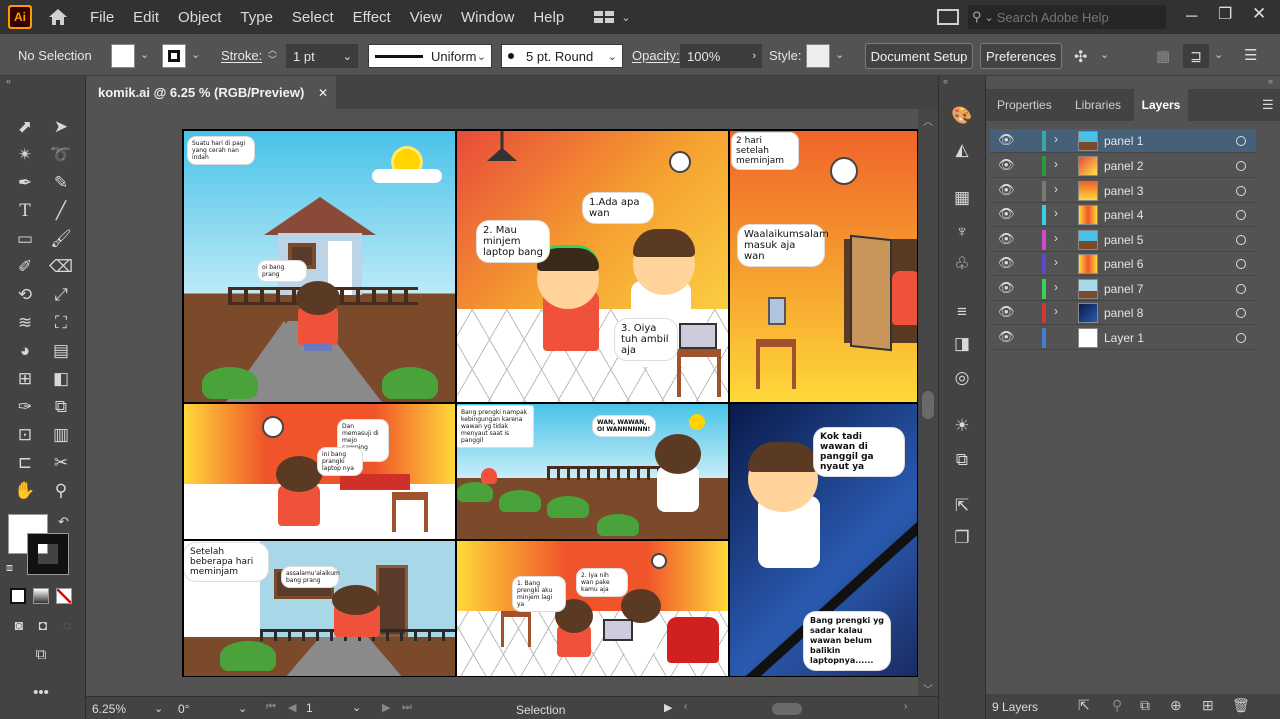 This screenshot has width=1280, height=719. Describe the element at coordinates (63, 522) in the screenshot. I see `swap-colors-icon: ↶` at that location.